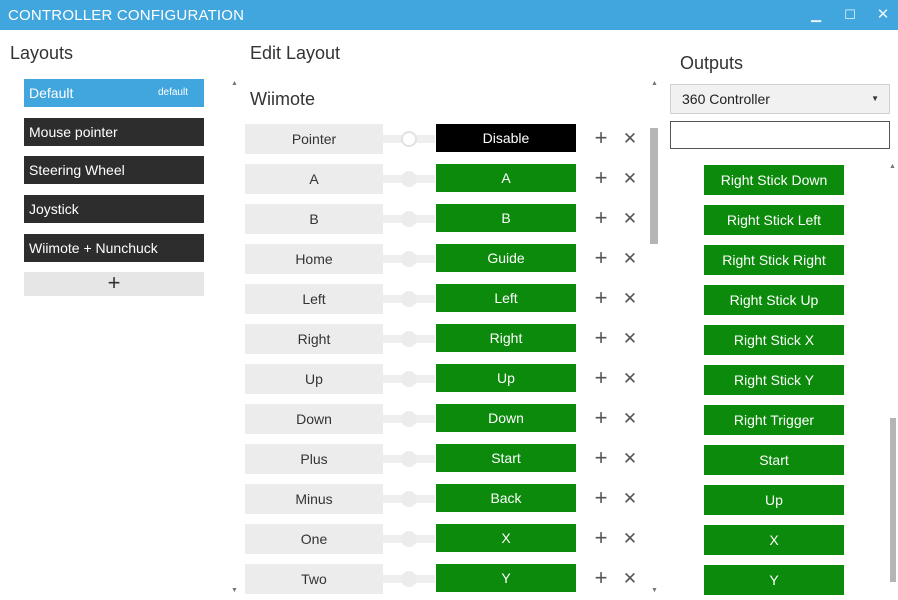 The height and width of the screenshot is (600, 898). What do you see at coordinates (893, 500) in the screenshot?
I see `outputs-scrollbar` at bounding box center [893, 500].